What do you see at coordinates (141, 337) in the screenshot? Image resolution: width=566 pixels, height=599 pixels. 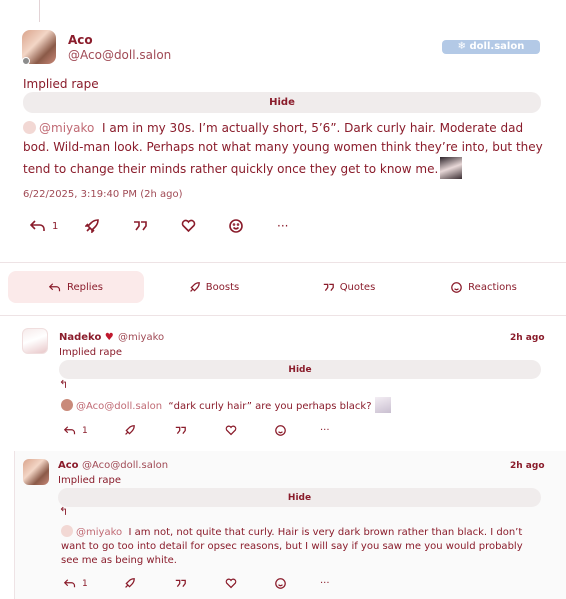 I see `reply-author-handle: @miyako` at bounding box center [141, 337].